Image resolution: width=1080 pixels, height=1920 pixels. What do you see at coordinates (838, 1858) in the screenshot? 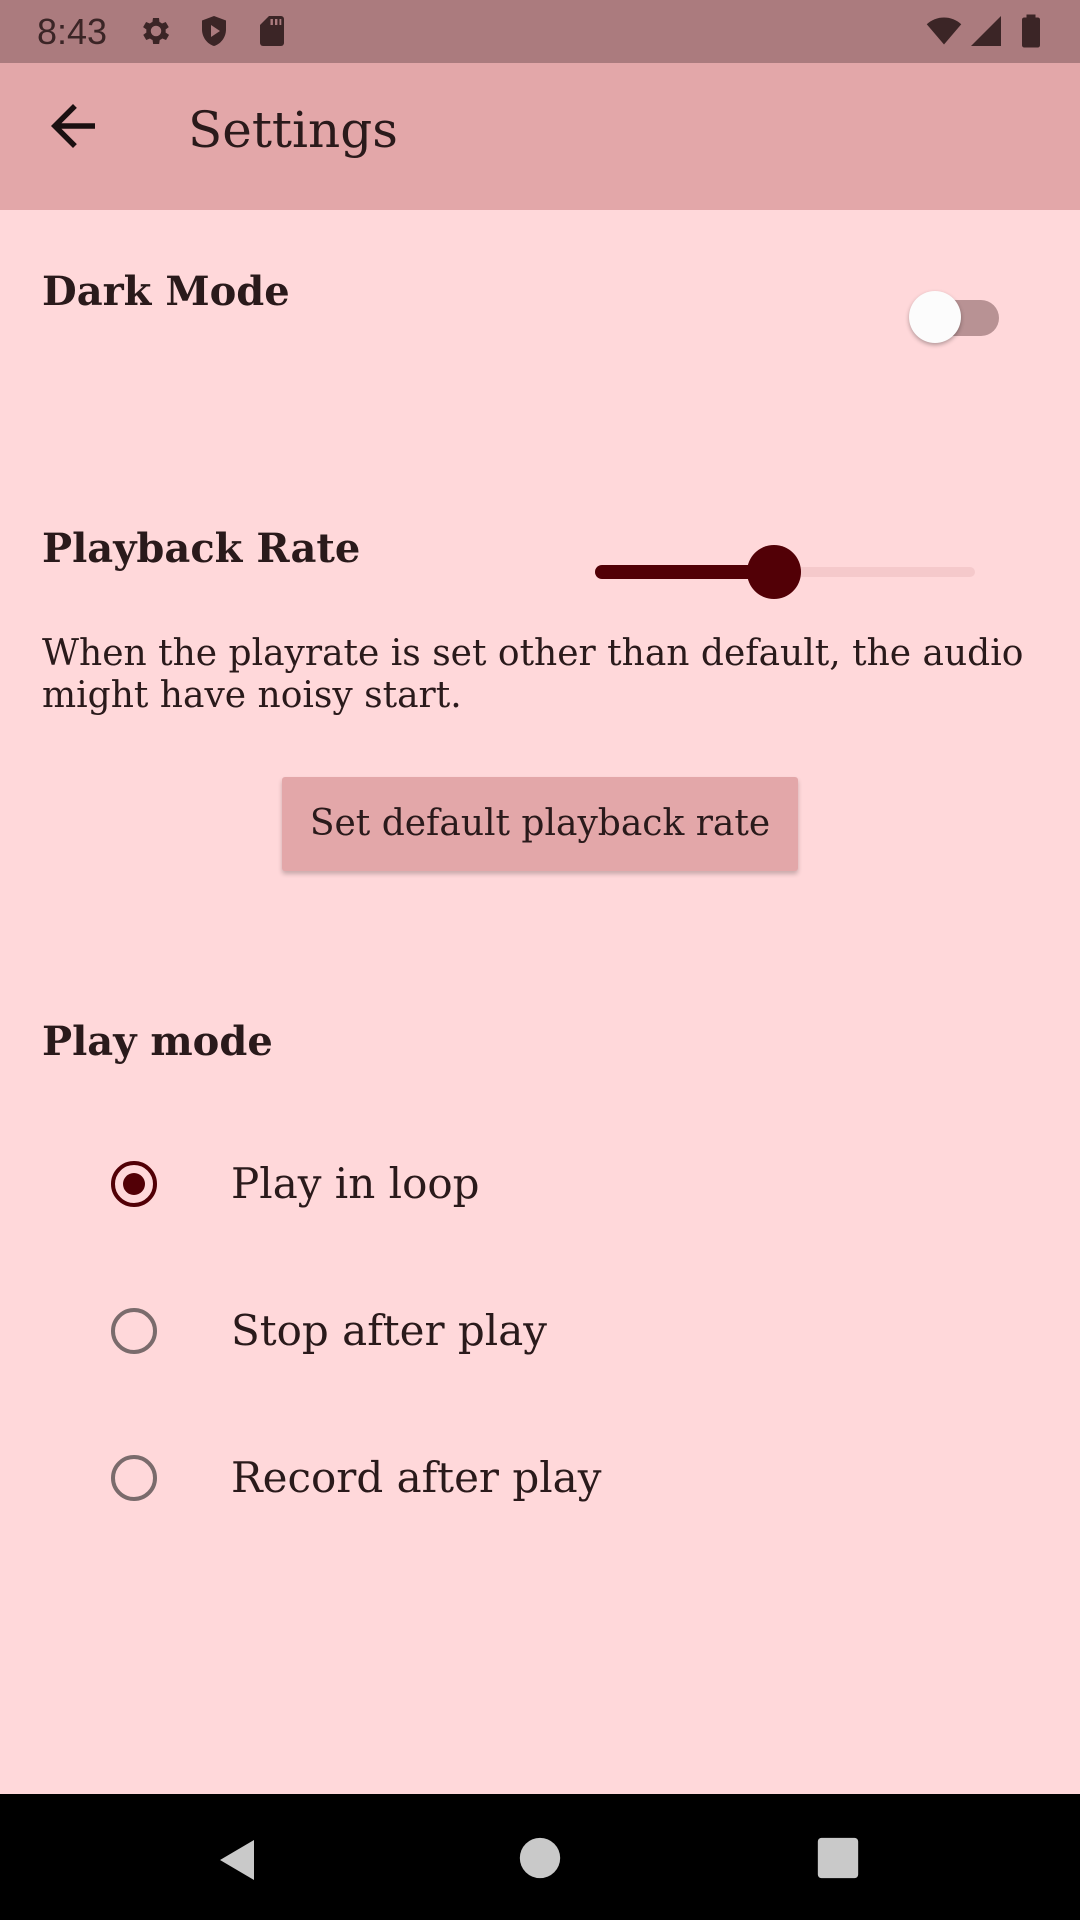
I see `recents-square-icon` at bounding box center [838, 1858].